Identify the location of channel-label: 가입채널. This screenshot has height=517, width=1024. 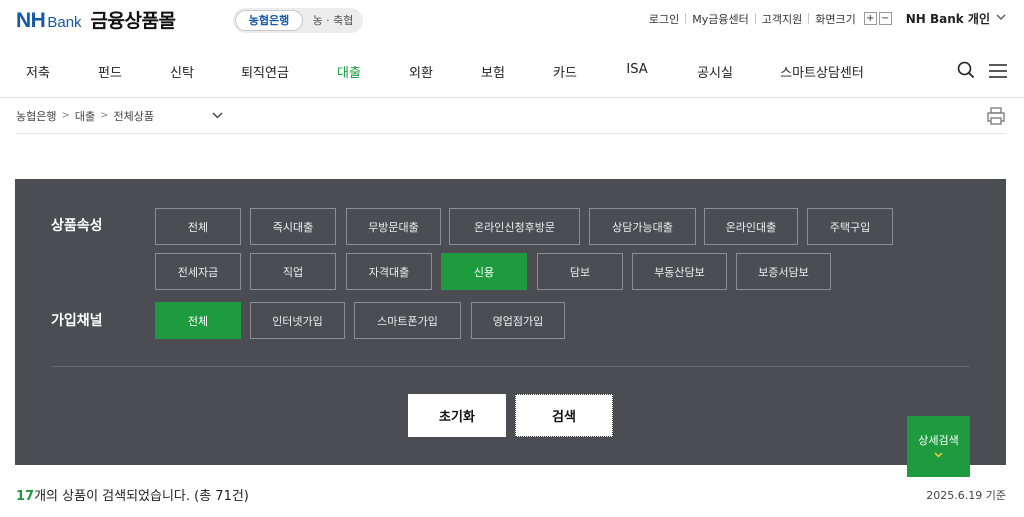
(77, 321).